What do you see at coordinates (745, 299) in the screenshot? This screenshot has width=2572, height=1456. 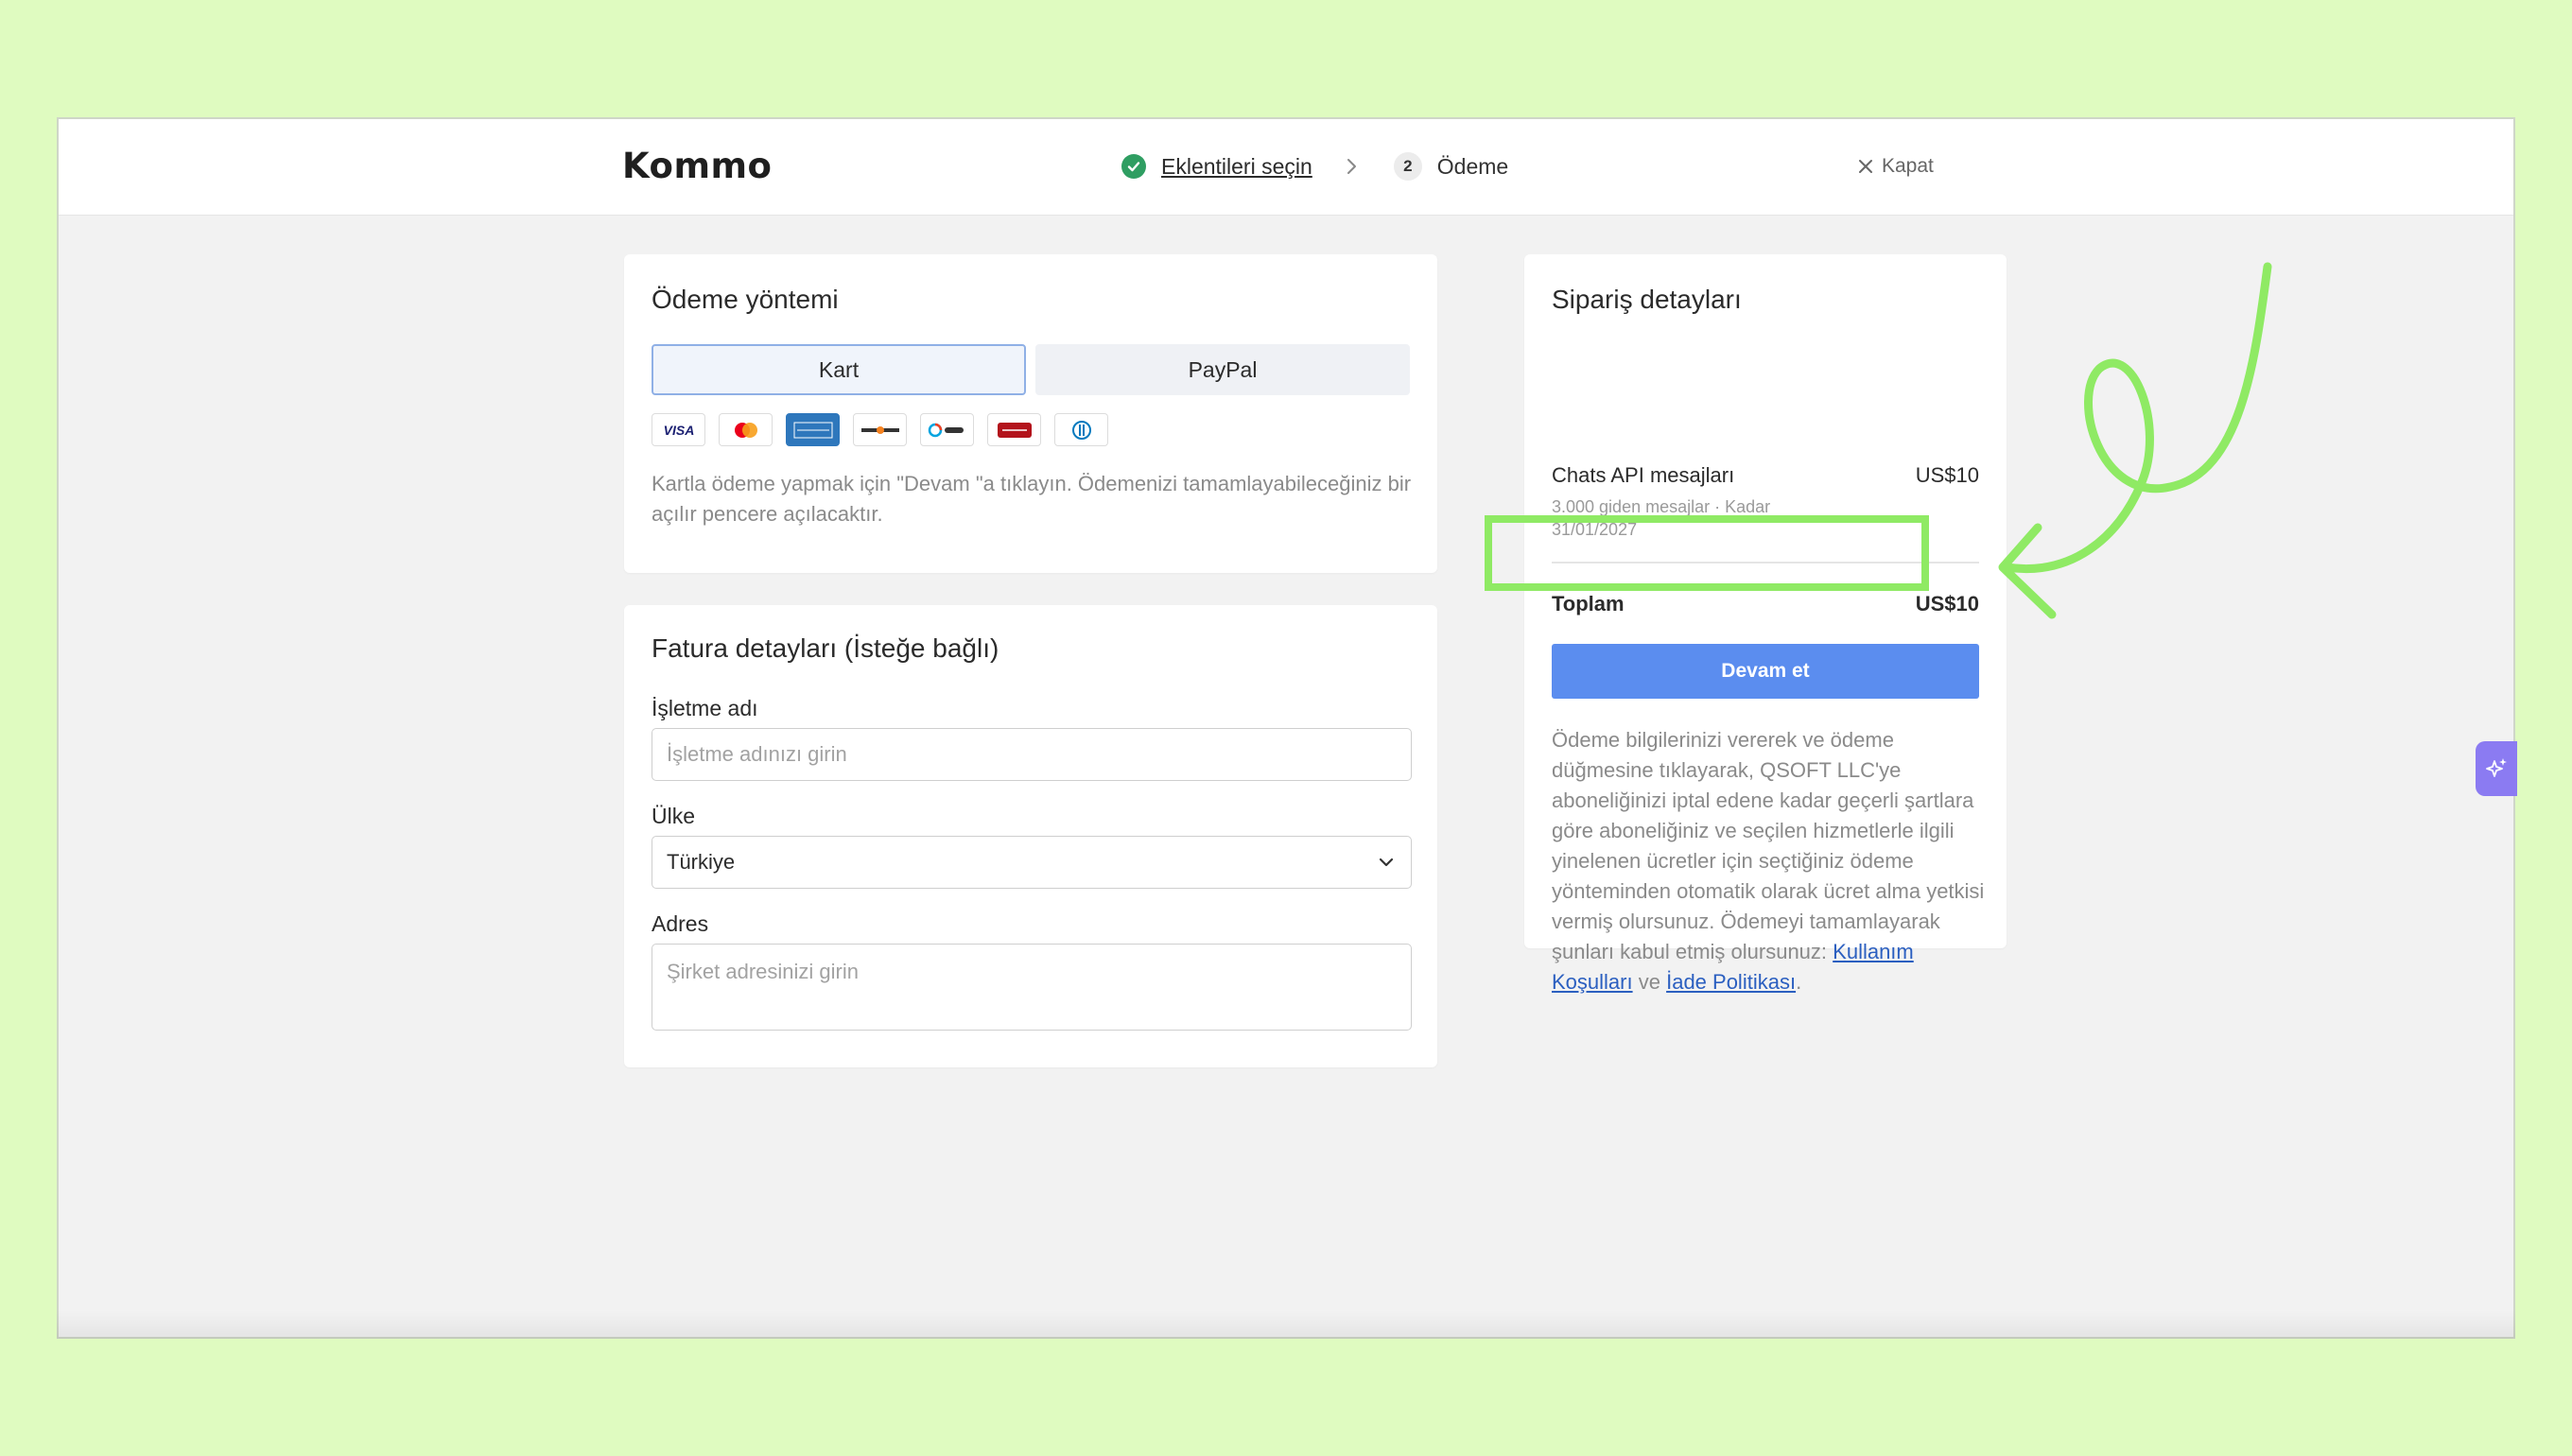 I see `payment-method-title: Ödeme yöntemi` at bounding box center [745, 299].